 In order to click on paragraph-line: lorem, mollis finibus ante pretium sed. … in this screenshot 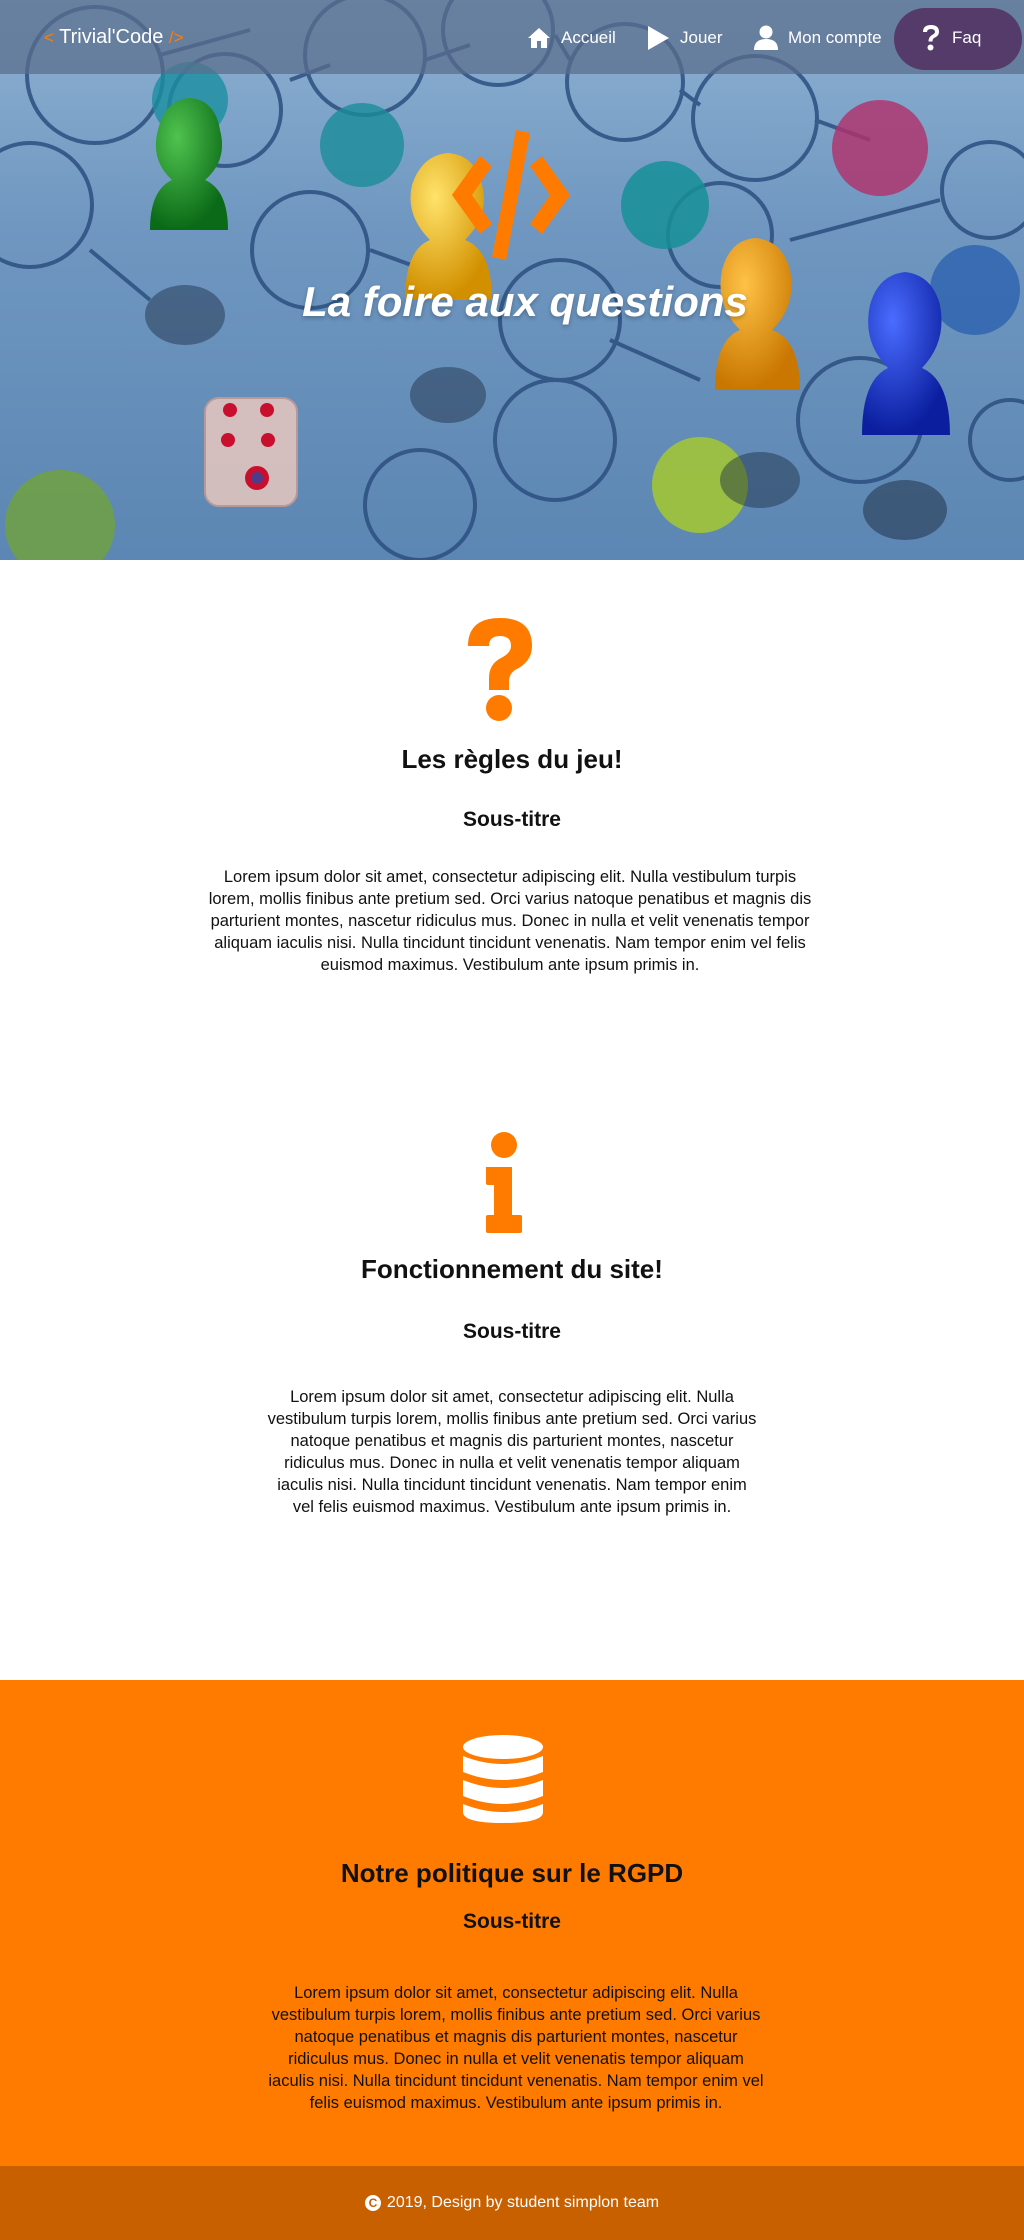, I will do `click(510, 899)`.